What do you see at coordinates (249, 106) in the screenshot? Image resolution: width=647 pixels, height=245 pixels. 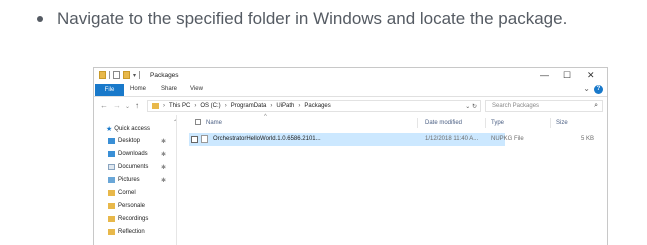 I see `breadcrumb-programdata: ProgramData` at bounding box center [249, 106].